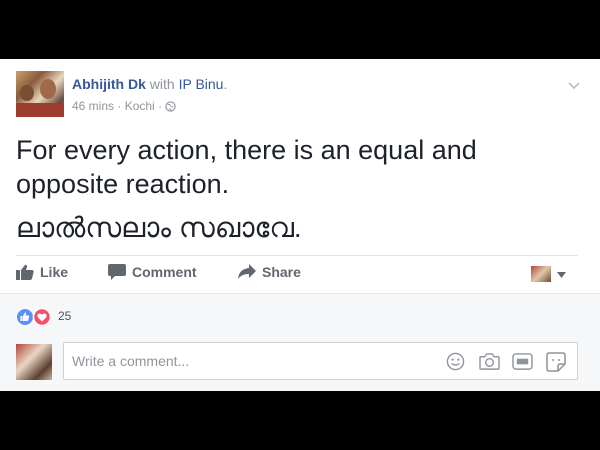 The width and height of the screenshot is (600, 450). What do you see at coordinates (561, 275) in the screenshot?
I see `caret-down-icon` at bounding box center [561, 275].